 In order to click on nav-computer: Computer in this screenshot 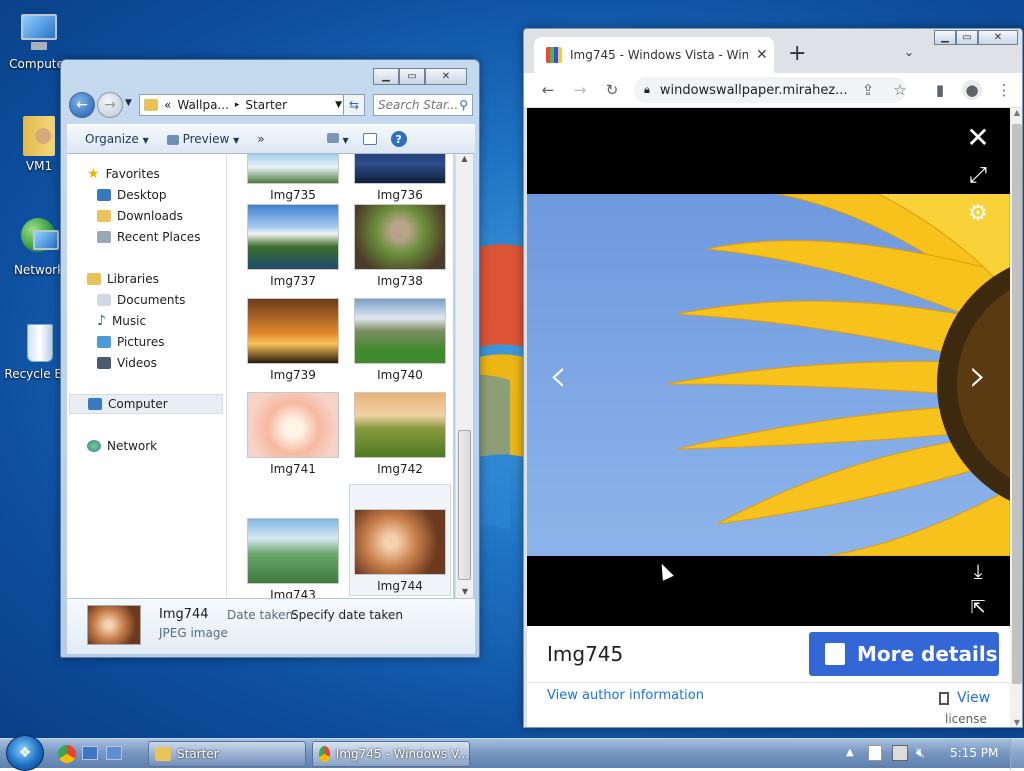, I will do `click(146, 404)`.